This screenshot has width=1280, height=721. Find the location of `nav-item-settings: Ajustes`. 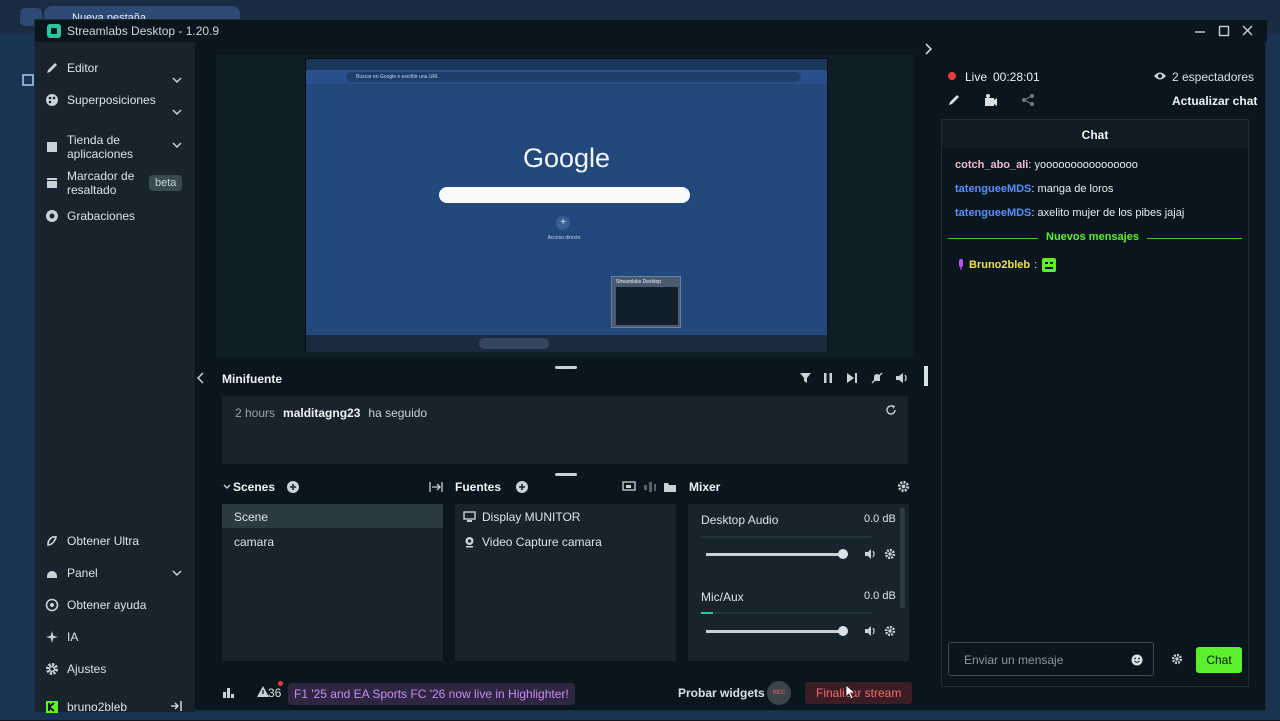

nav-item-settings: Ajustes is located at coordinates (115, 669).